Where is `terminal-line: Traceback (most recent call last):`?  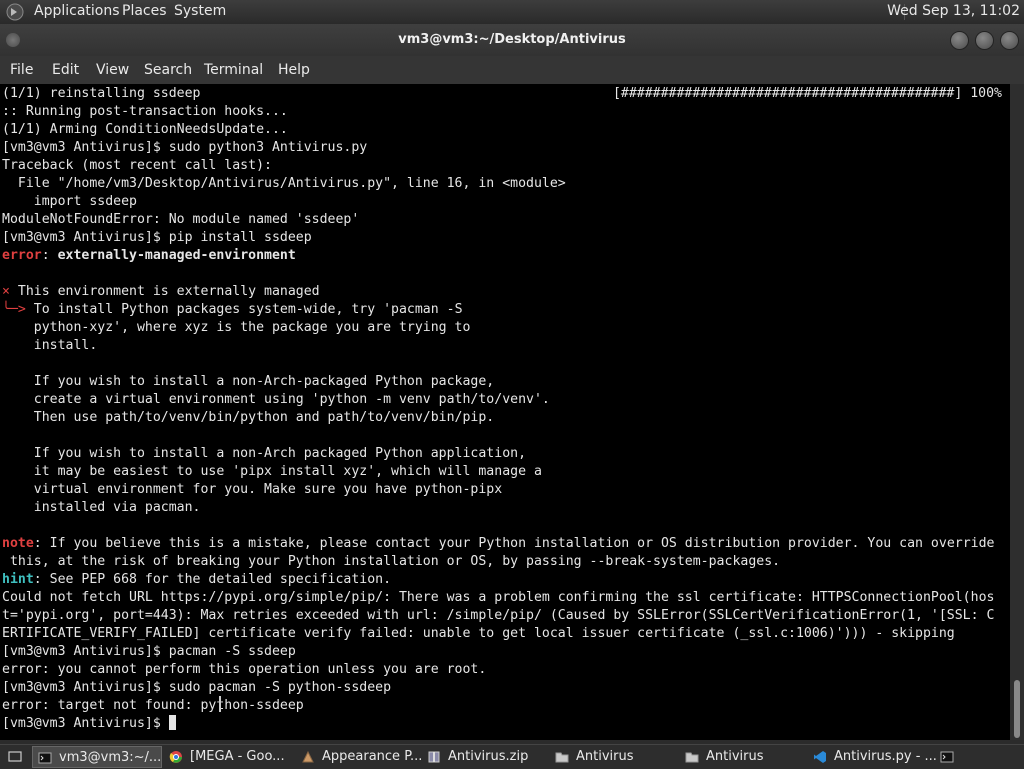
terminal-line: Traceback (most recent call last): is located at coordinates (137, 165).